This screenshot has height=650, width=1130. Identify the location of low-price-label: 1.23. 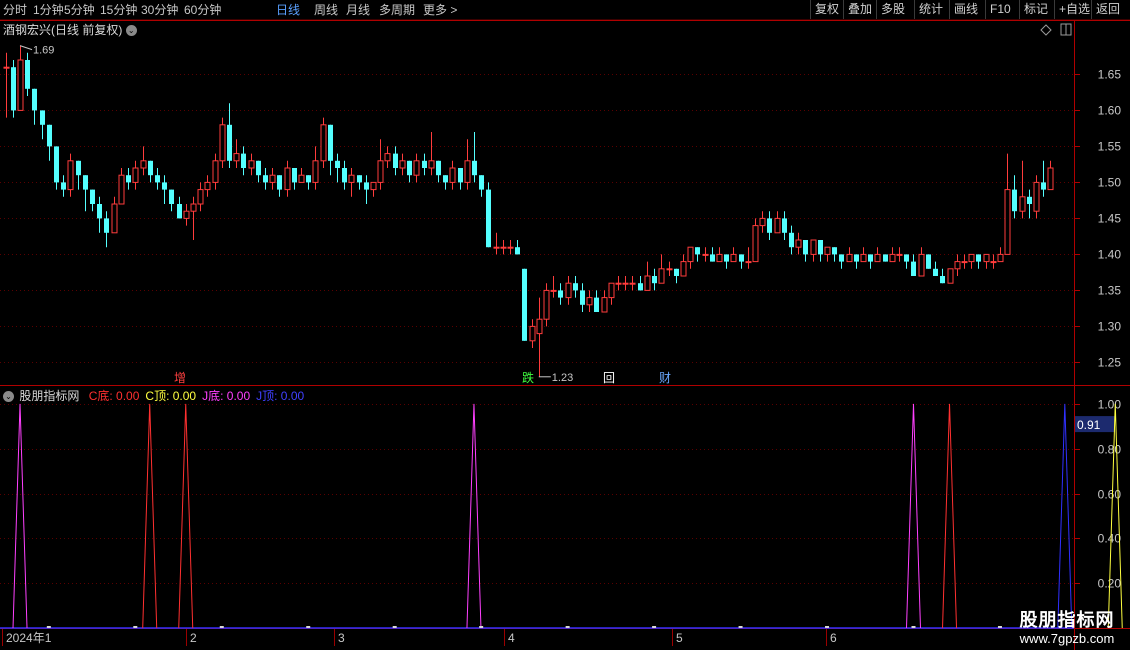
(562, 378).